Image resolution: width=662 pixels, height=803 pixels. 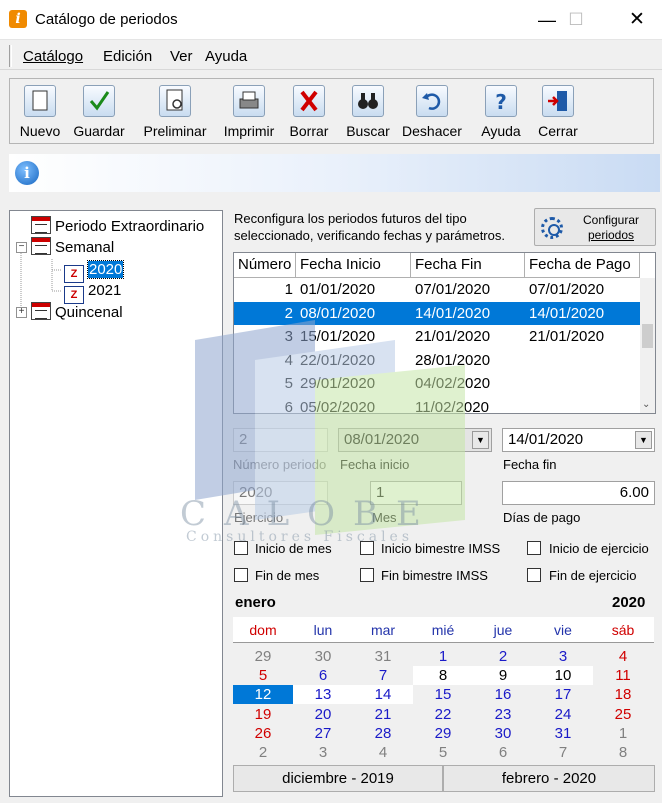 I want to click on calendar-day: 18, so click(x=623, y=694).